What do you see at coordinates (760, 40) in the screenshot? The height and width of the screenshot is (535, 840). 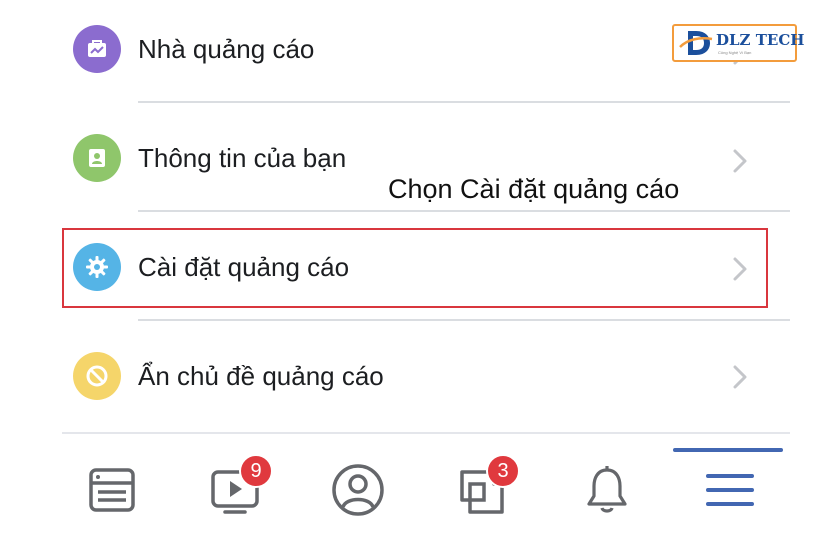 I see `logo-text: DLZ TECH` at bounding box center [760, 40].